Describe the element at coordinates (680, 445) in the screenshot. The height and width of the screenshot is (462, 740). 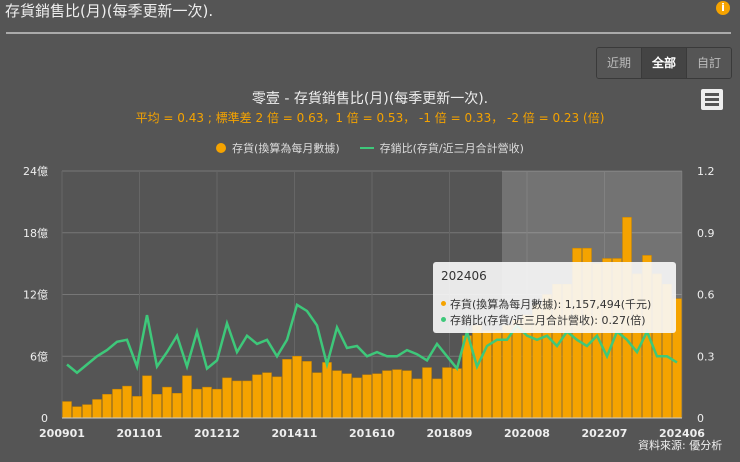
I see `data-source: 資料來源: 優分析` at that location.